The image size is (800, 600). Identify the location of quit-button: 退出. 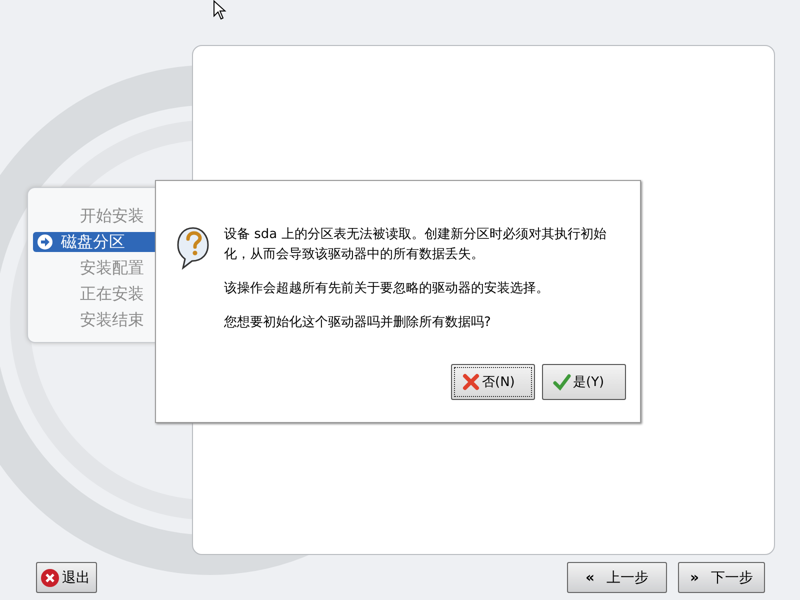
(66, 577).